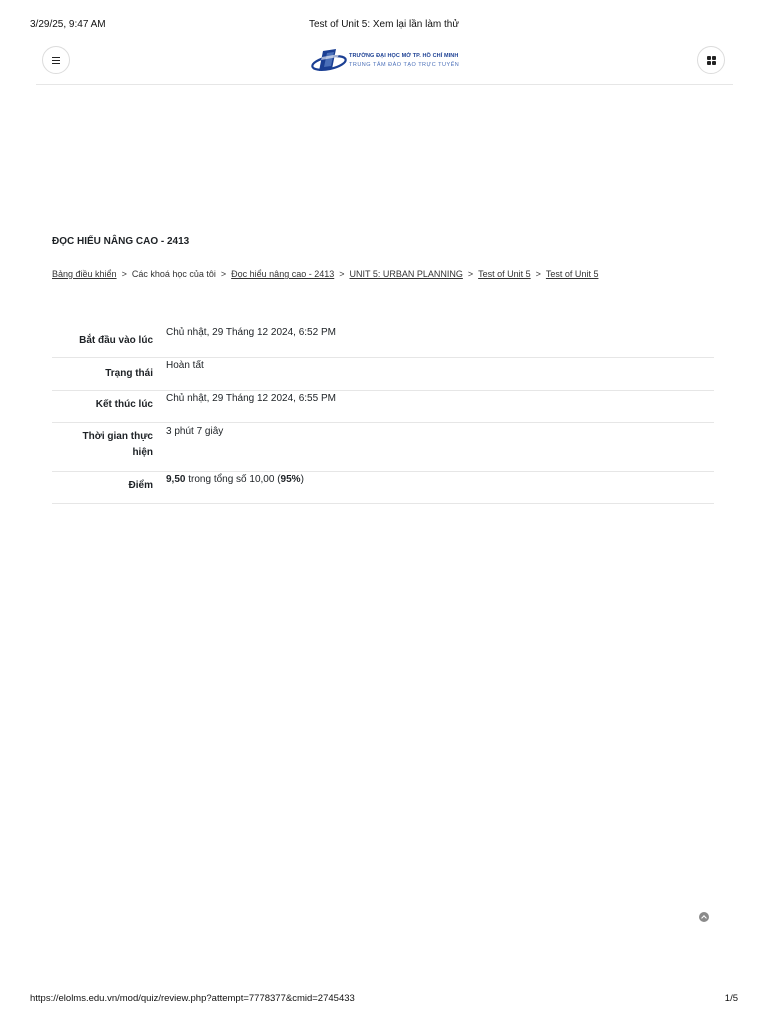 Image resolution: width=768 pixels, height=1024 pixels. I want to click on duration-label: Thời gian thực hiện, so click(109, 447).